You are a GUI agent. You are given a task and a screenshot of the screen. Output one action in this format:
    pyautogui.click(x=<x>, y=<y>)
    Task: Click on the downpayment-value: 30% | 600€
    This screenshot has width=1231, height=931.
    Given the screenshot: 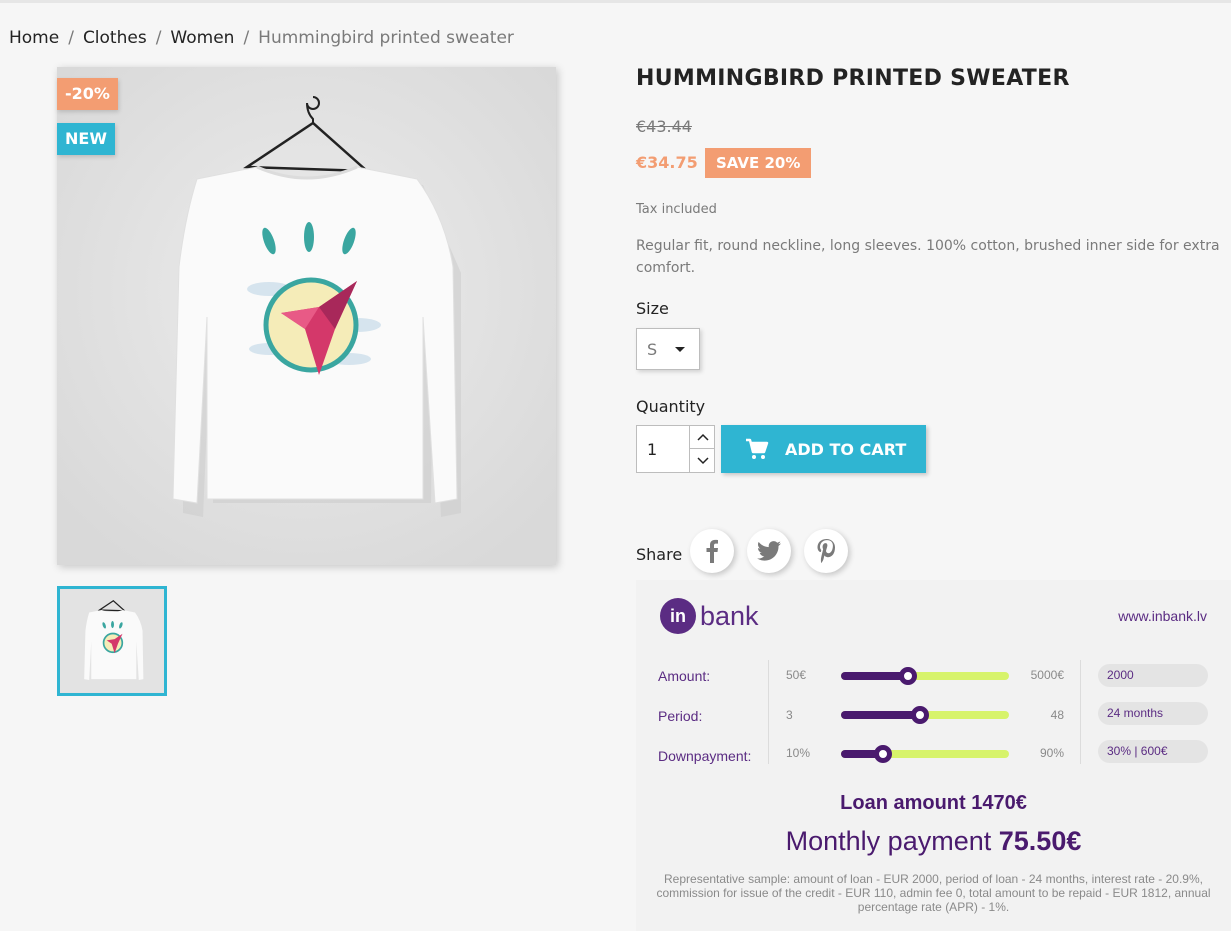 What is the action you would take?
    pyautogui.click(x=1153, y=751)
    